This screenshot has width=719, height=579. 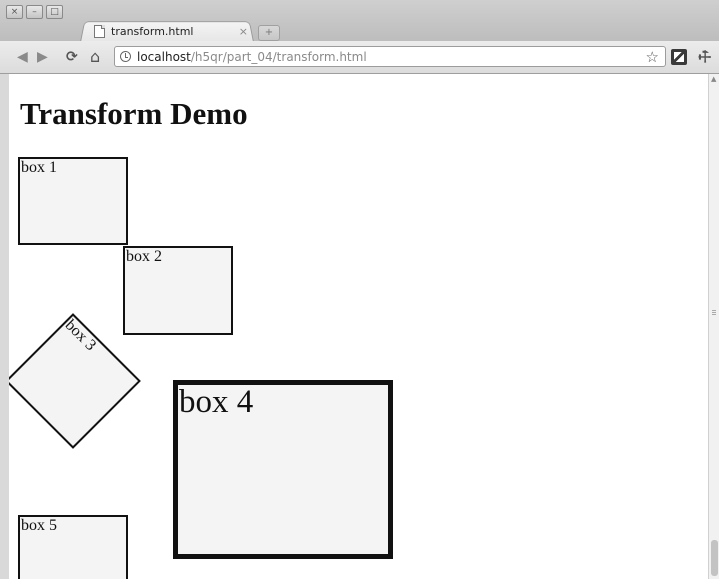 What do you see at coordinates (125, 56) in the screenshot?
I see `page-info-icon` at bounding box center [125, 56].